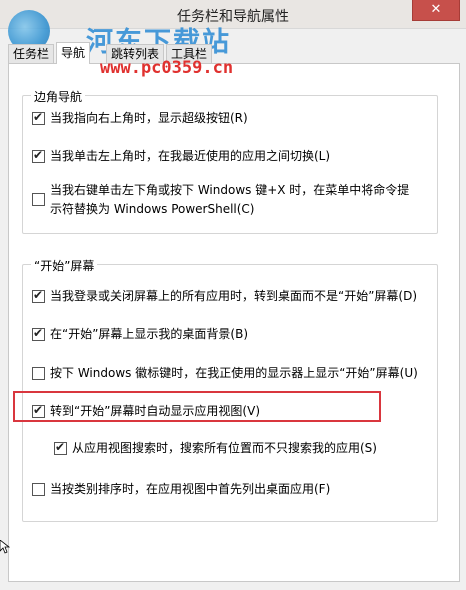 The height and width of the screenshot is (590, 466). What do you see at coordinates (149, 118) in the screenshot?
I see `option-label: 当我指向右上角时，显示超级按钮(R)` at bounding box center [149, 118].